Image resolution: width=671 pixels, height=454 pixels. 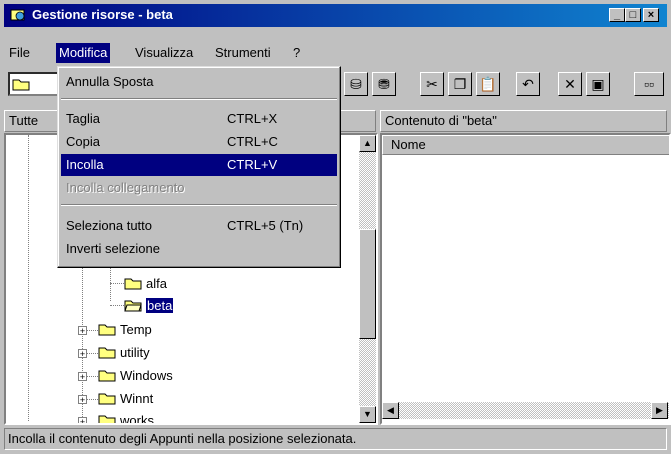 I want to click on menu-bar: File Modifica Visualizza Strumenti ?, so click(x=335, y=54).